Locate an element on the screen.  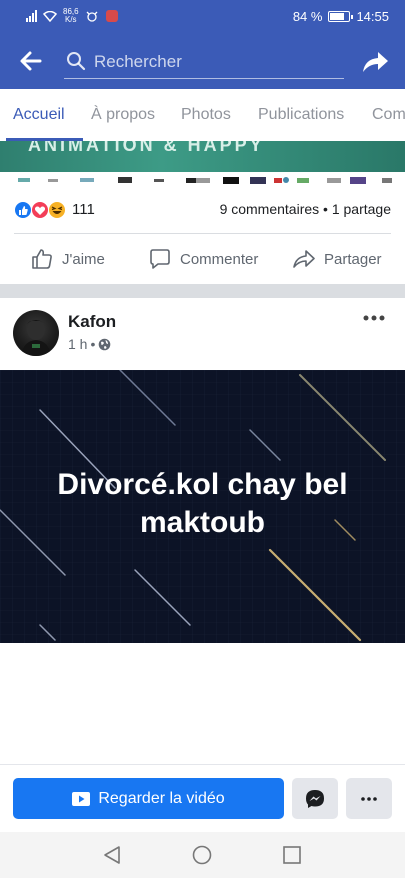
love-icon is located at coordinates (40, 210).